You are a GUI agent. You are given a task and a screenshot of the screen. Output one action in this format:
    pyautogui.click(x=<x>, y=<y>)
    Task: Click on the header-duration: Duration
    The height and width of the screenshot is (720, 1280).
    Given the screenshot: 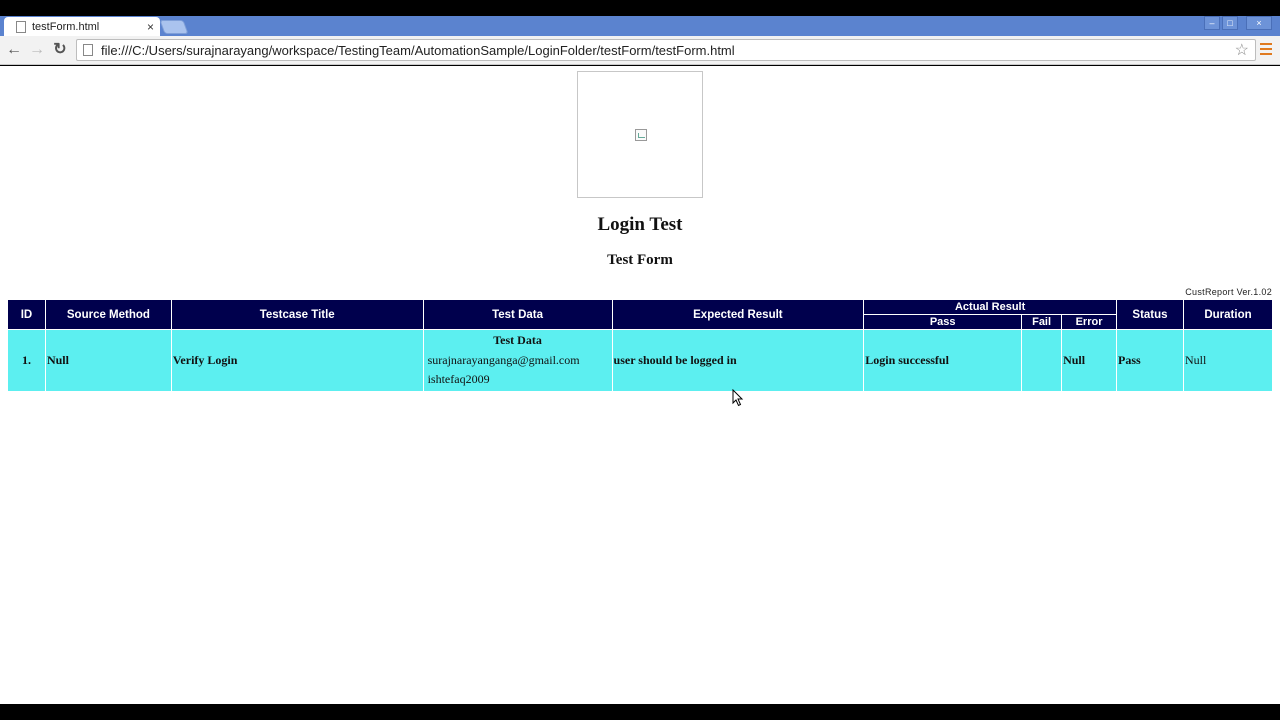 What is the action you would take?
    pyautogui.click(x=1228, y=314)
    